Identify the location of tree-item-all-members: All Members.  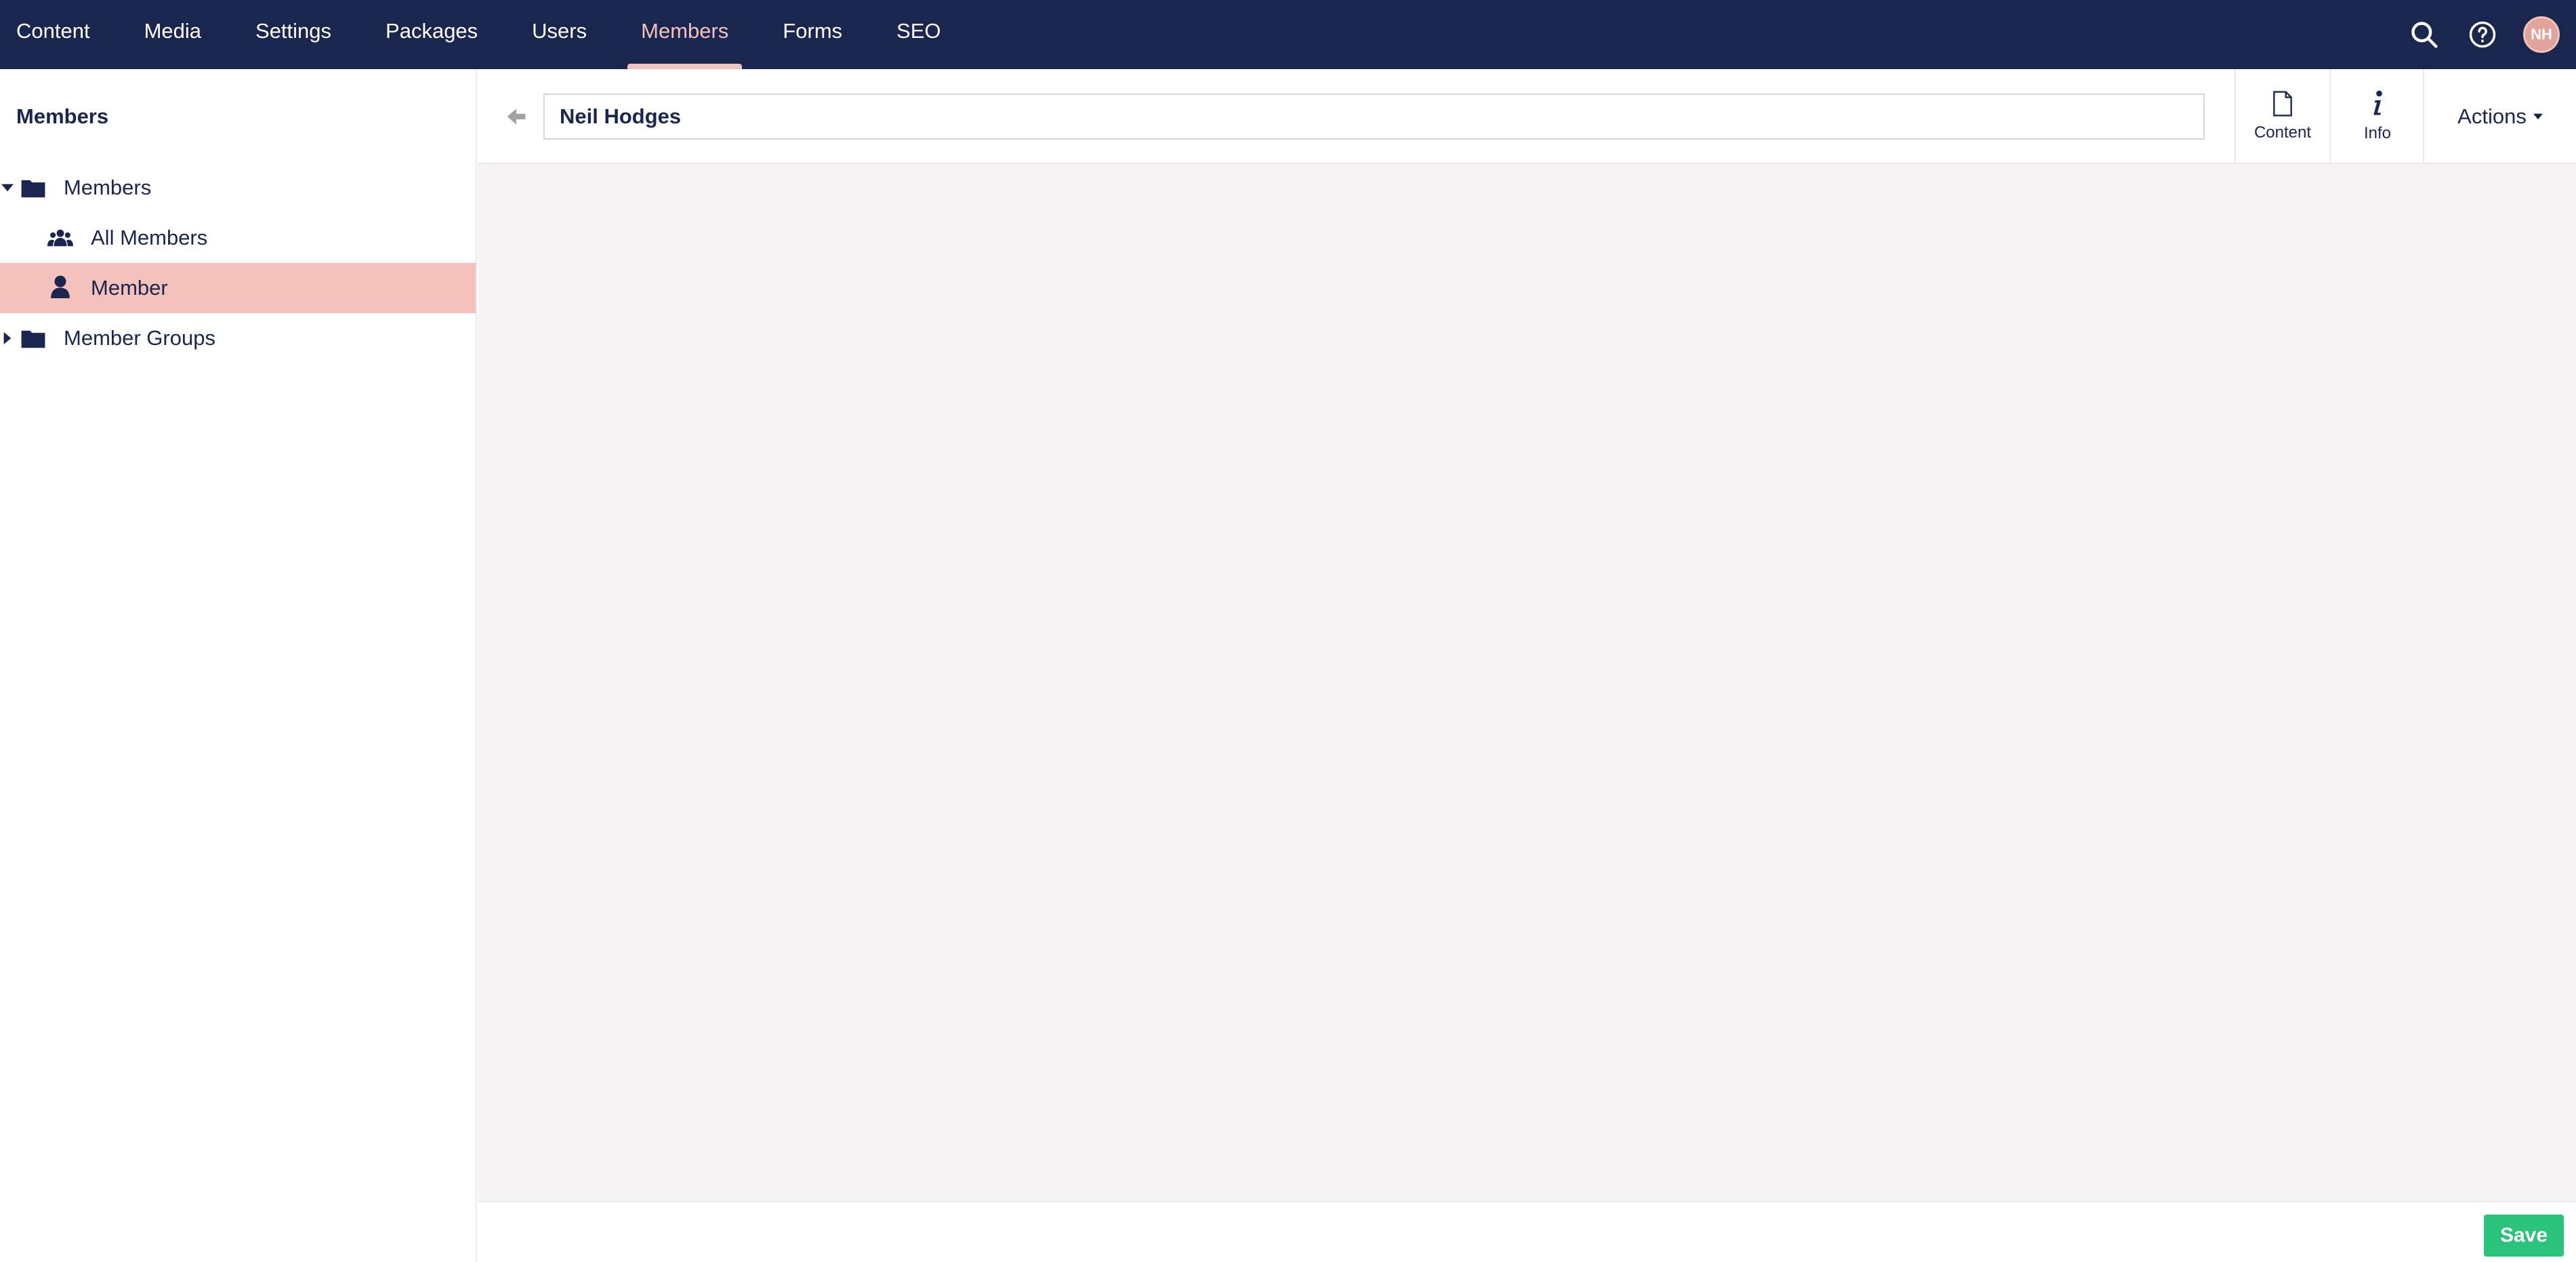
(238, 238).